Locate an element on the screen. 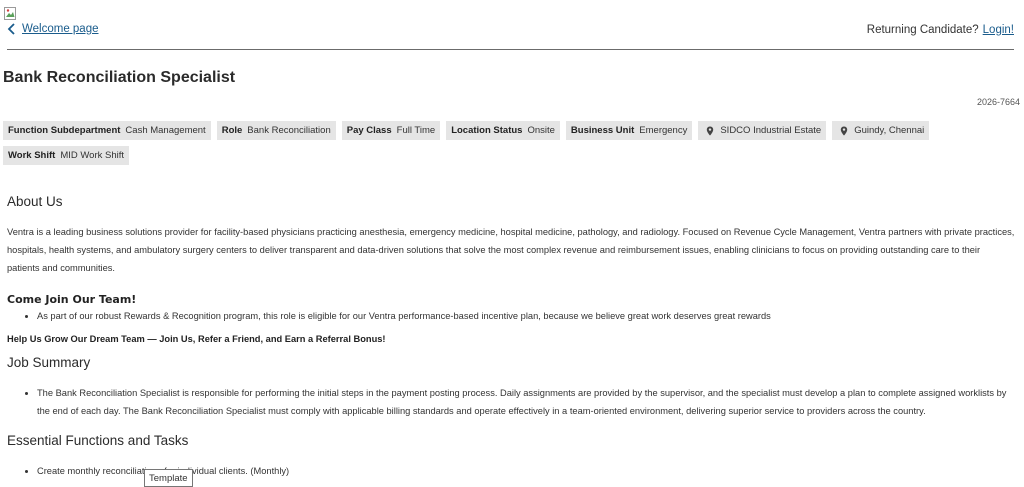  job-title: Bank Reconciliation Specialist is located at coordinates (119, 77).